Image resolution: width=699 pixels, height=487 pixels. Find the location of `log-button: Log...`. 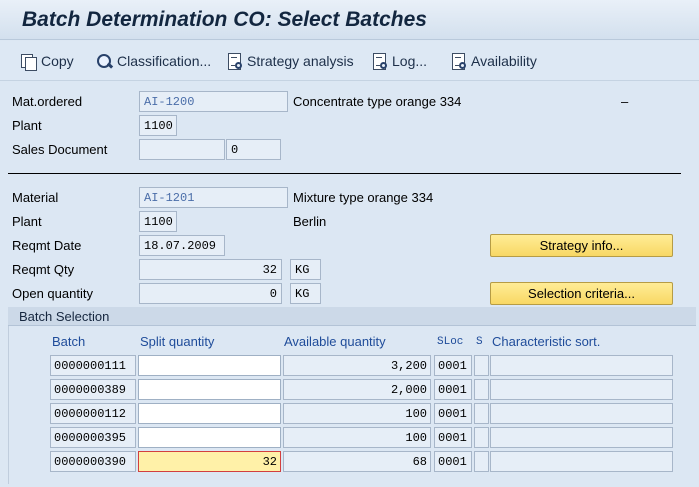

log-button: Log... is located at coordinates (399, 61).